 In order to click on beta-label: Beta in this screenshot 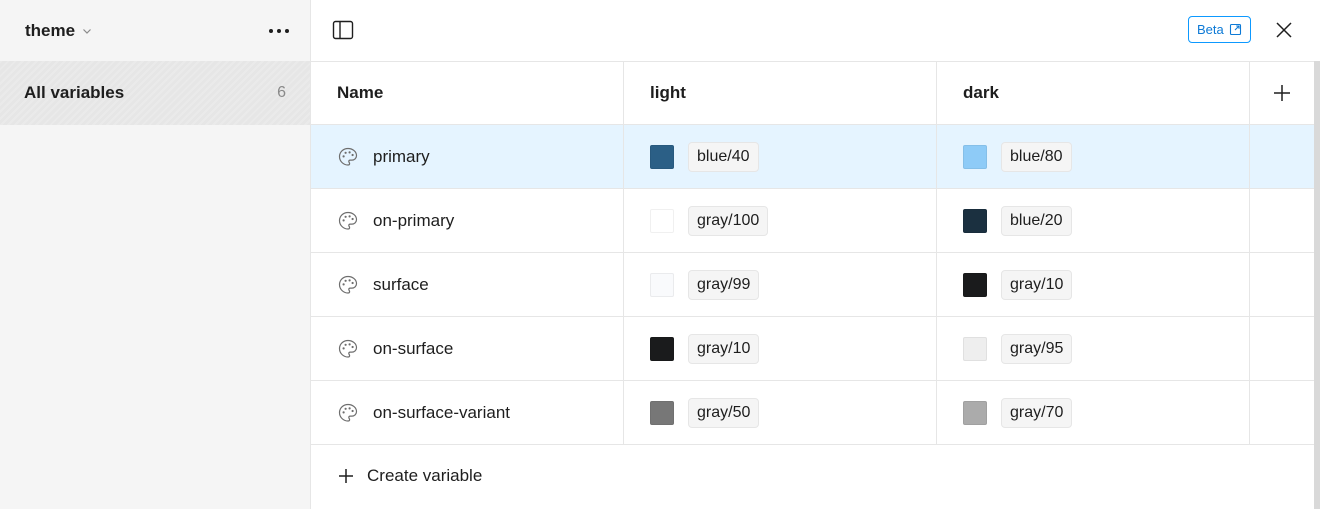, I will do `click(1210, 29)`.